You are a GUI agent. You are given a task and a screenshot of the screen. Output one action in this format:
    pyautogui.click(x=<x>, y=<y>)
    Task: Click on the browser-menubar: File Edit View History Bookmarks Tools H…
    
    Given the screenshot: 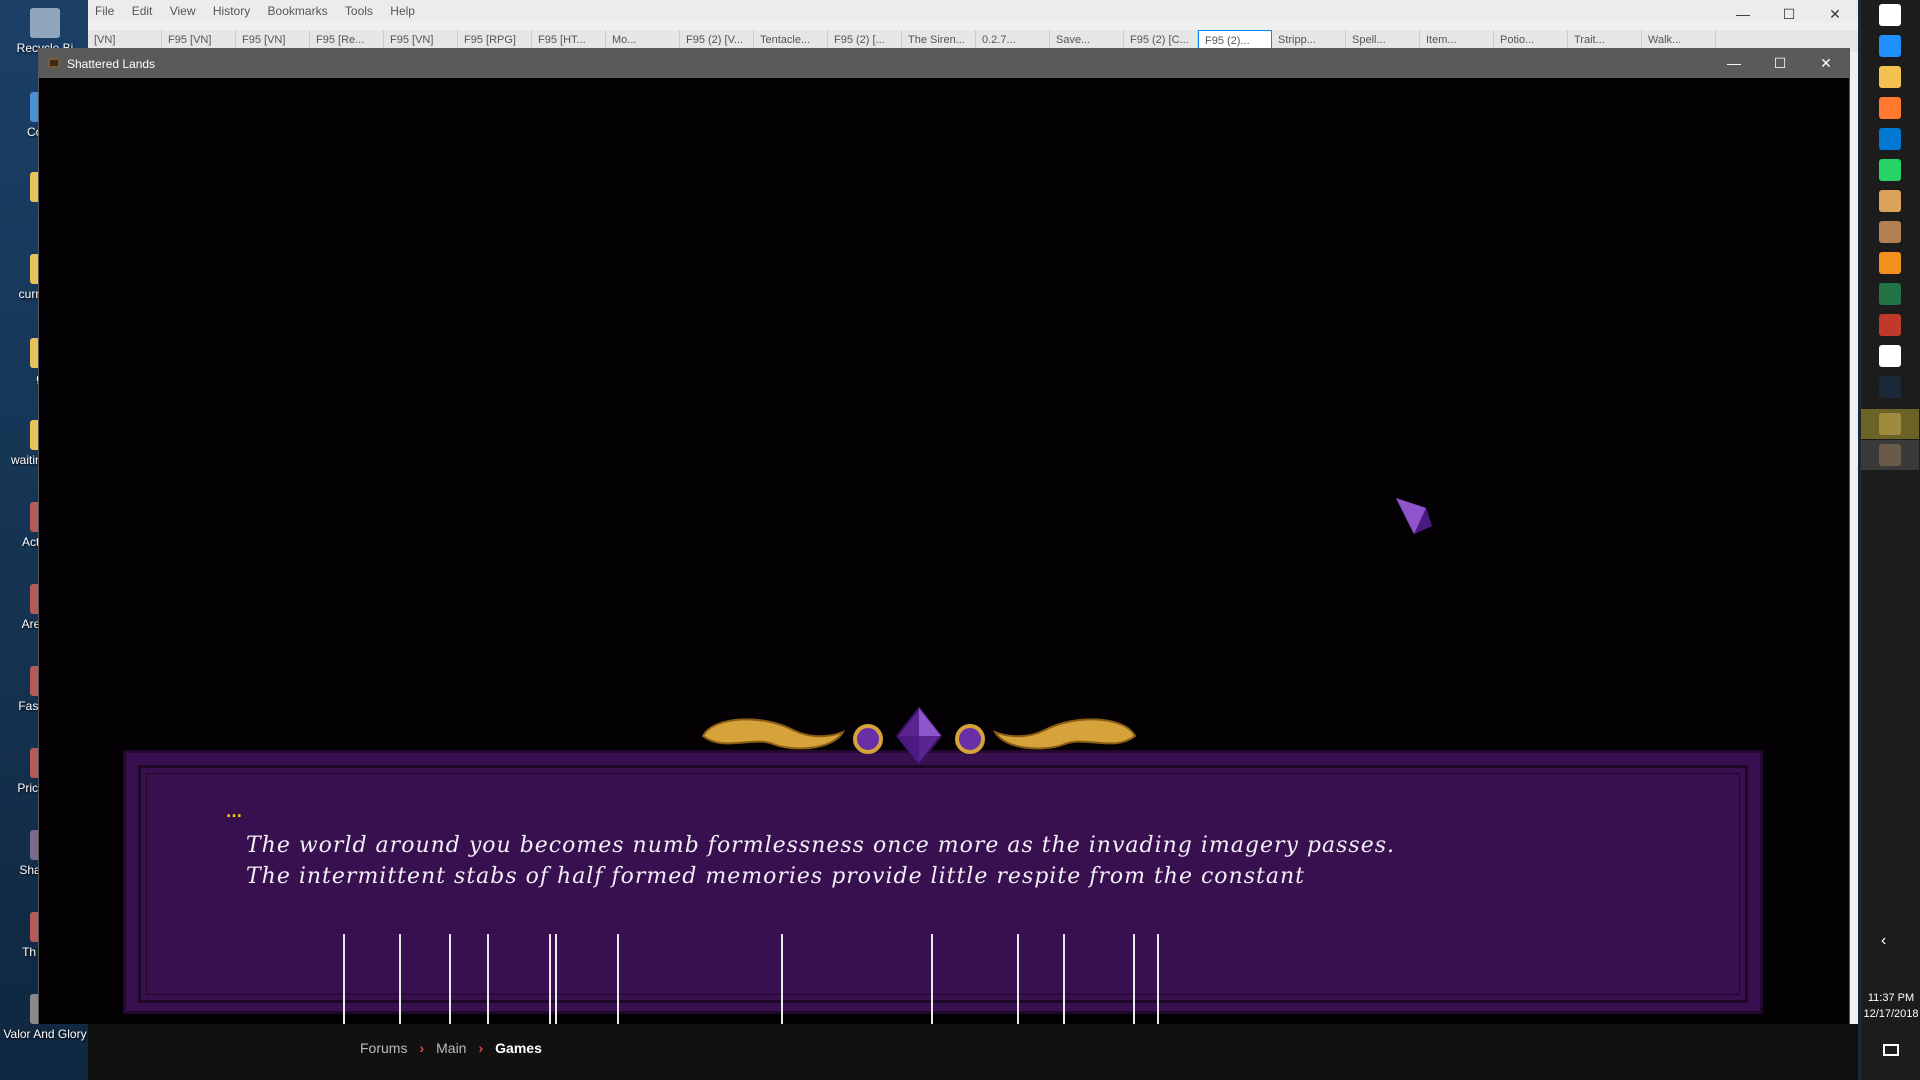 What is the action you would take?
    pyautogui.click(x=973, y=11)
    